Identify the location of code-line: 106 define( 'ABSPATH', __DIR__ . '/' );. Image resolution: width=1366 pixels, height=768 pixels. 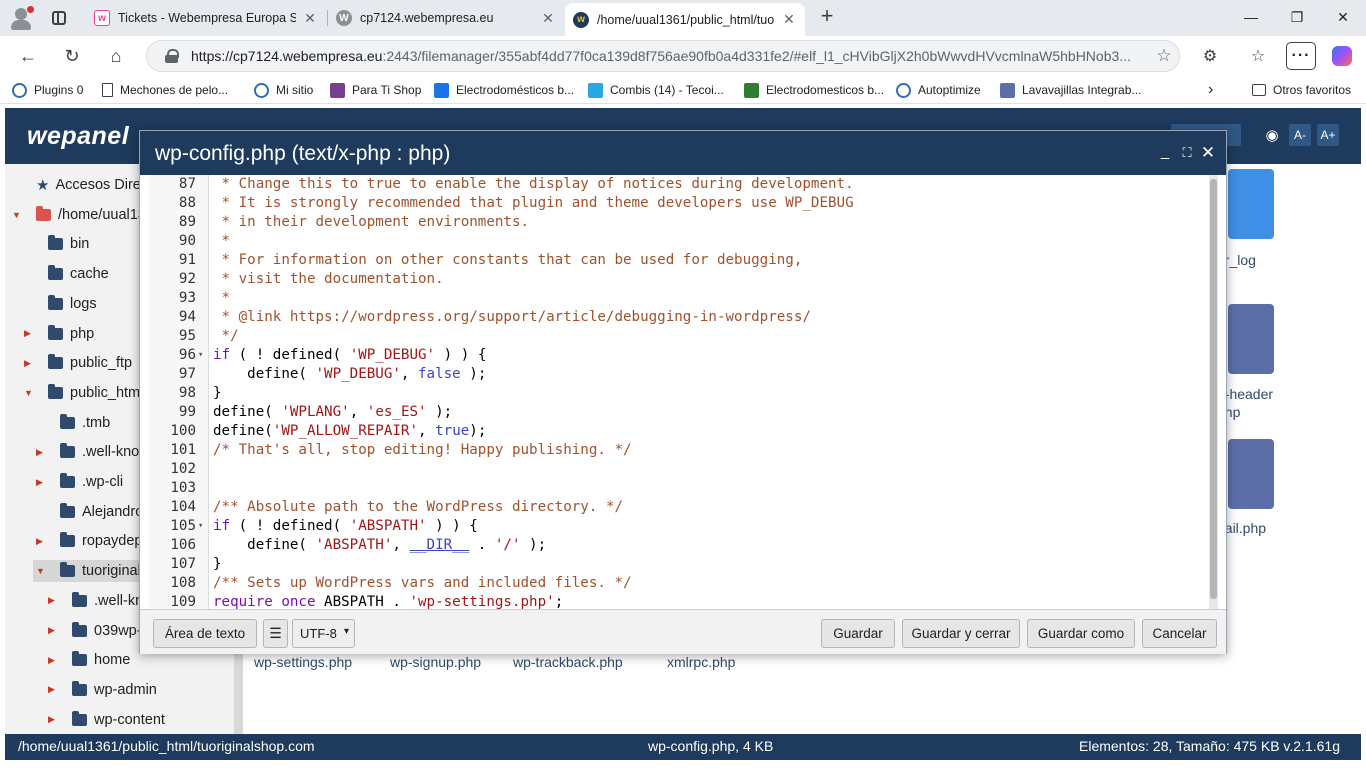
(679, 545).